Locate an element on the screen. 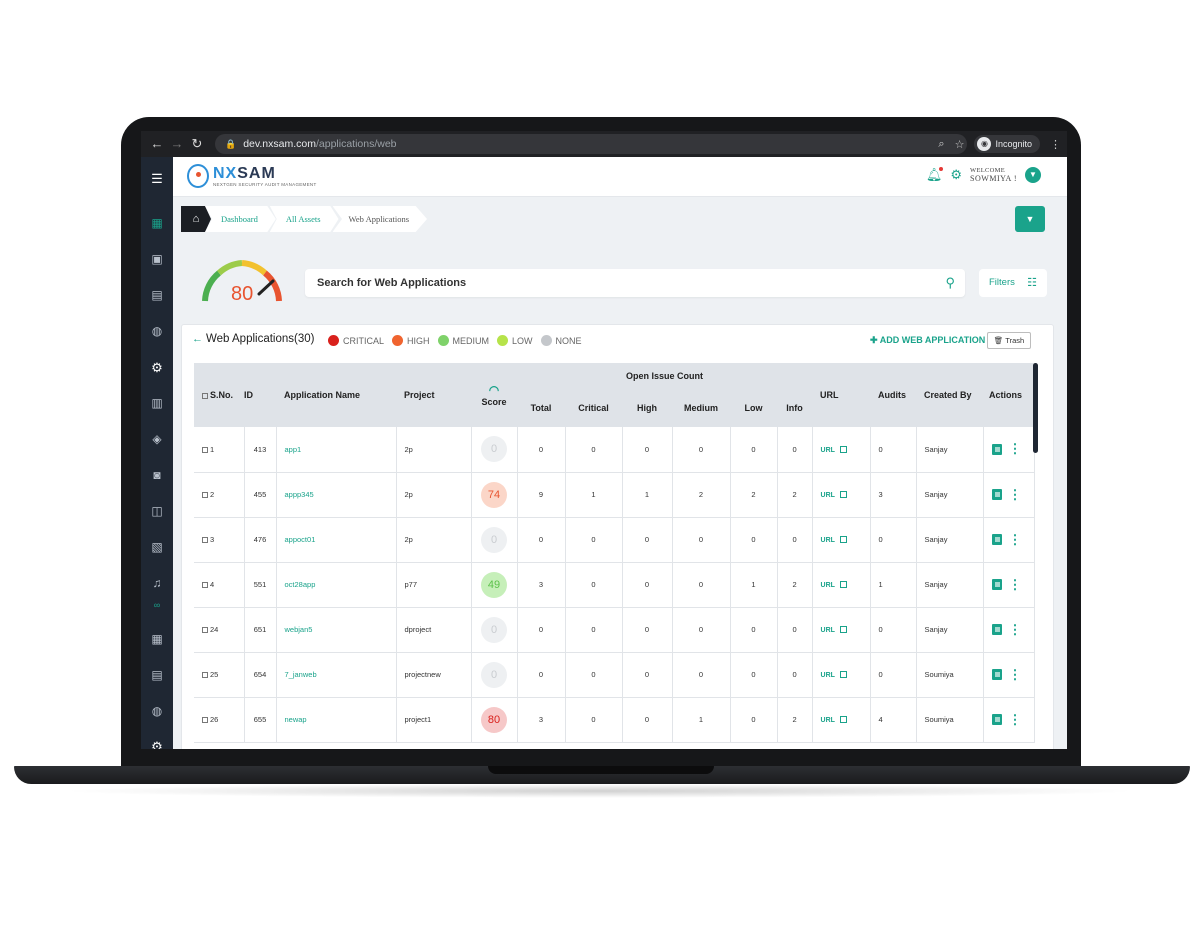 The width and height of the screenshot is (1200, 950). cell-application-name: appoct01 is located at coordinates (336, 540).